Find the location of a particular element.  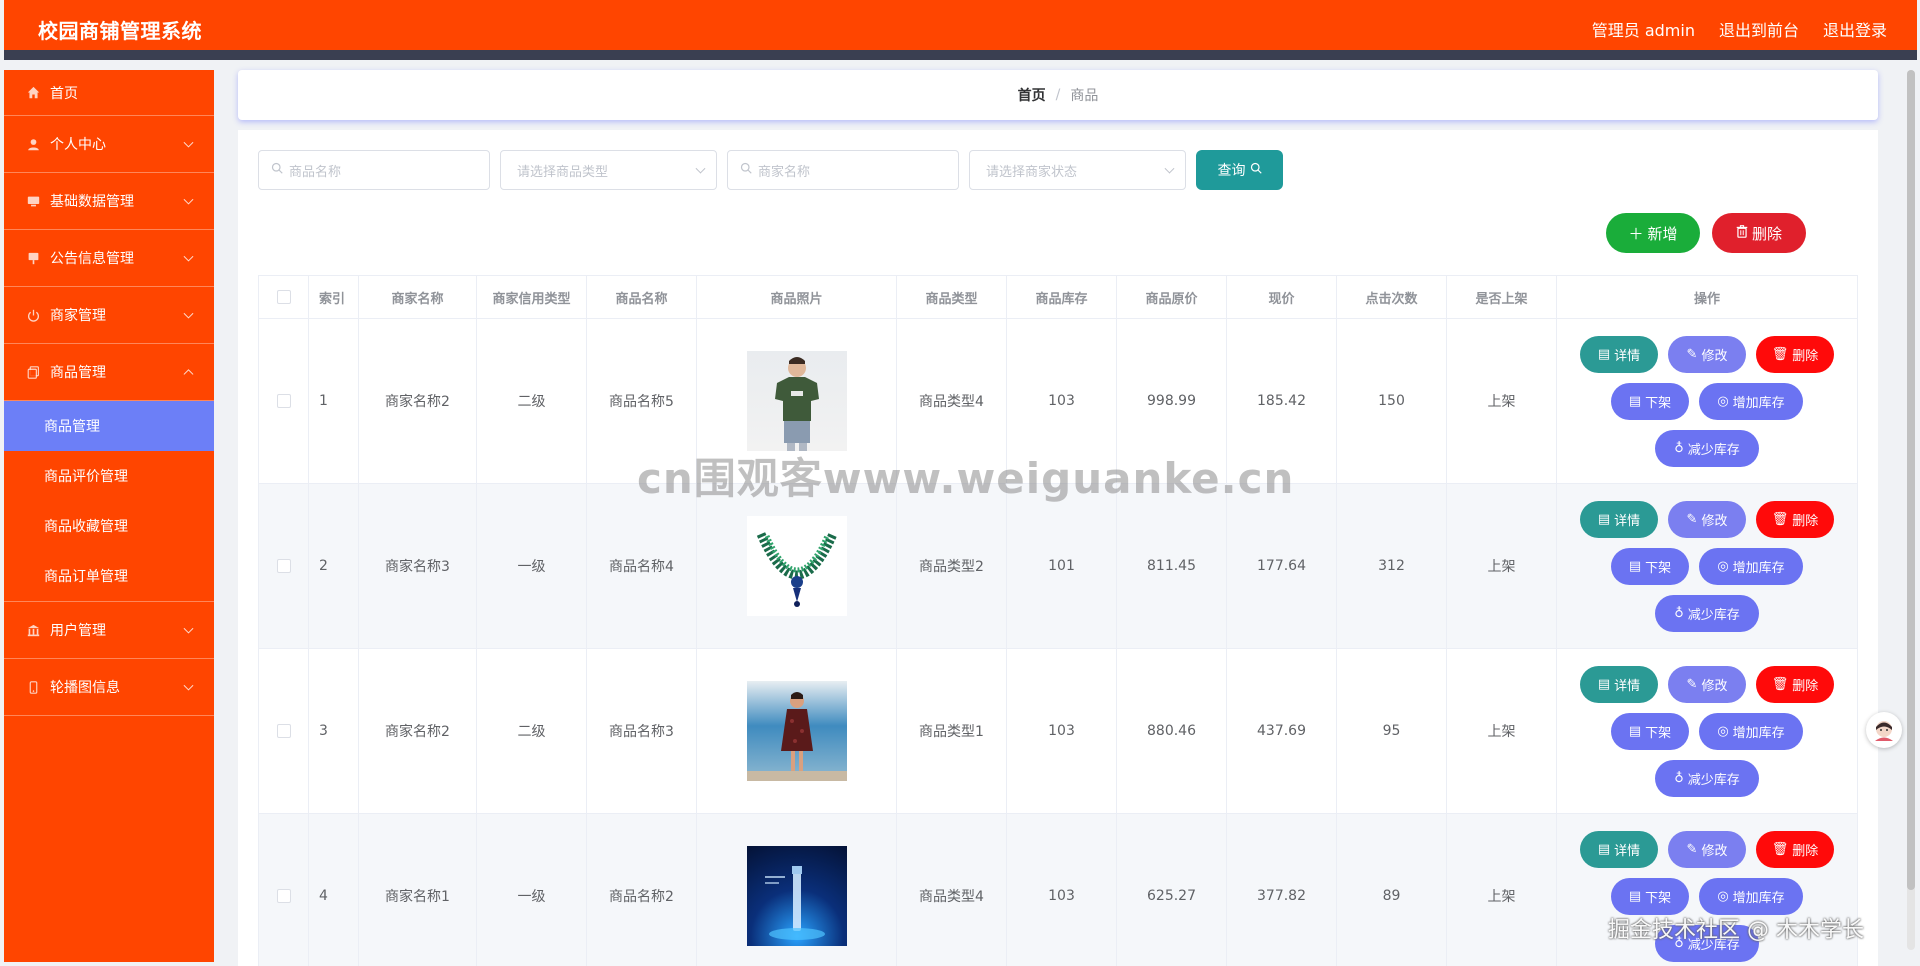

exit-to-front-link: 退出到前台 is located at coordinates (1759, 29).